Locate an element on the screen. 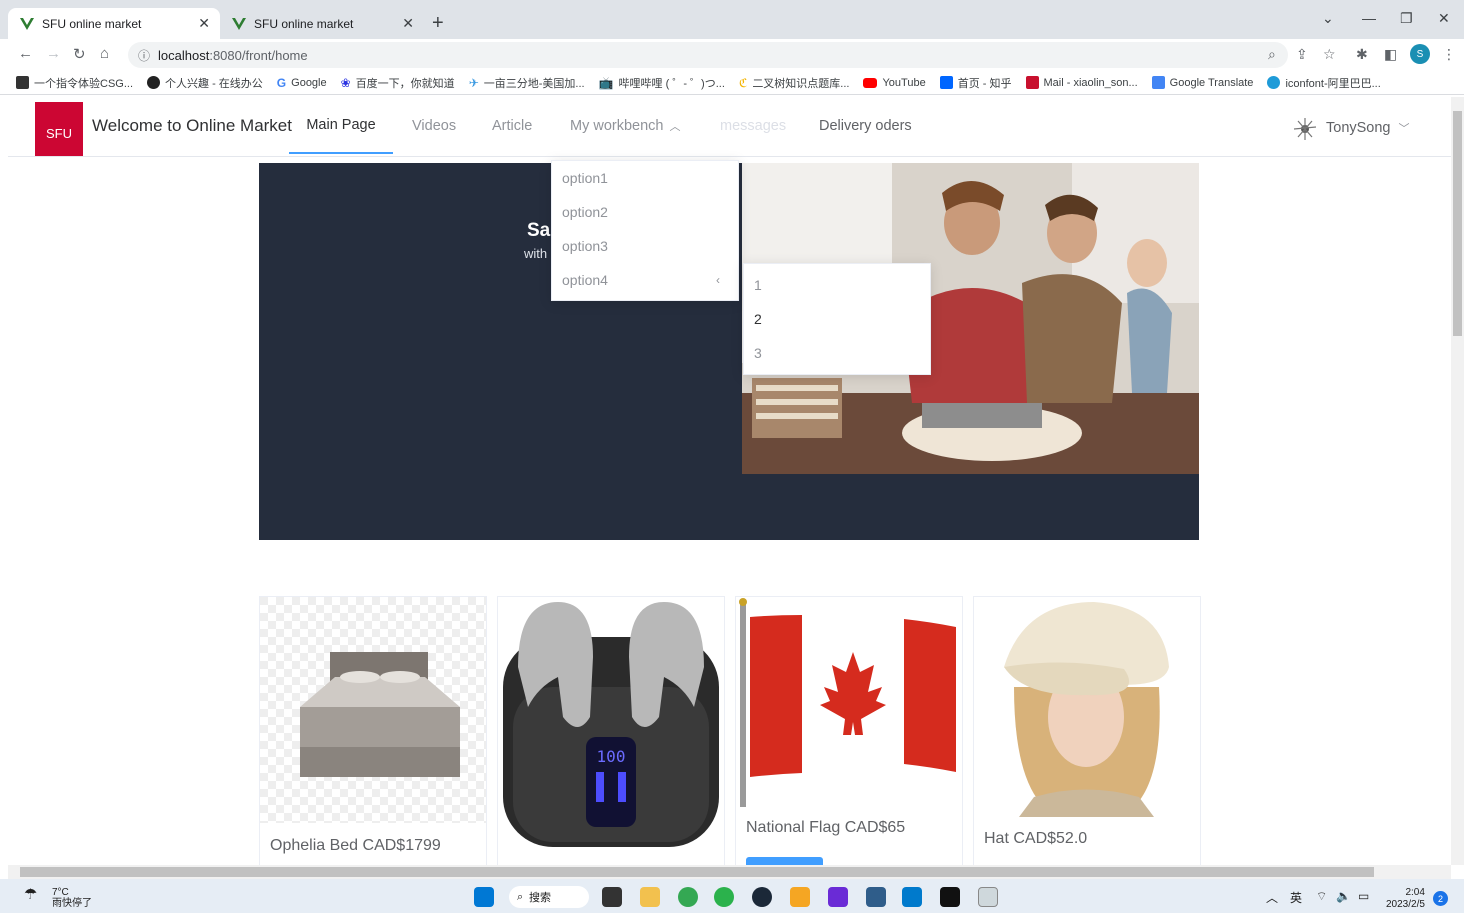  nav-my-workbench: My workbench ︿ is located at coordinates (625, 125).